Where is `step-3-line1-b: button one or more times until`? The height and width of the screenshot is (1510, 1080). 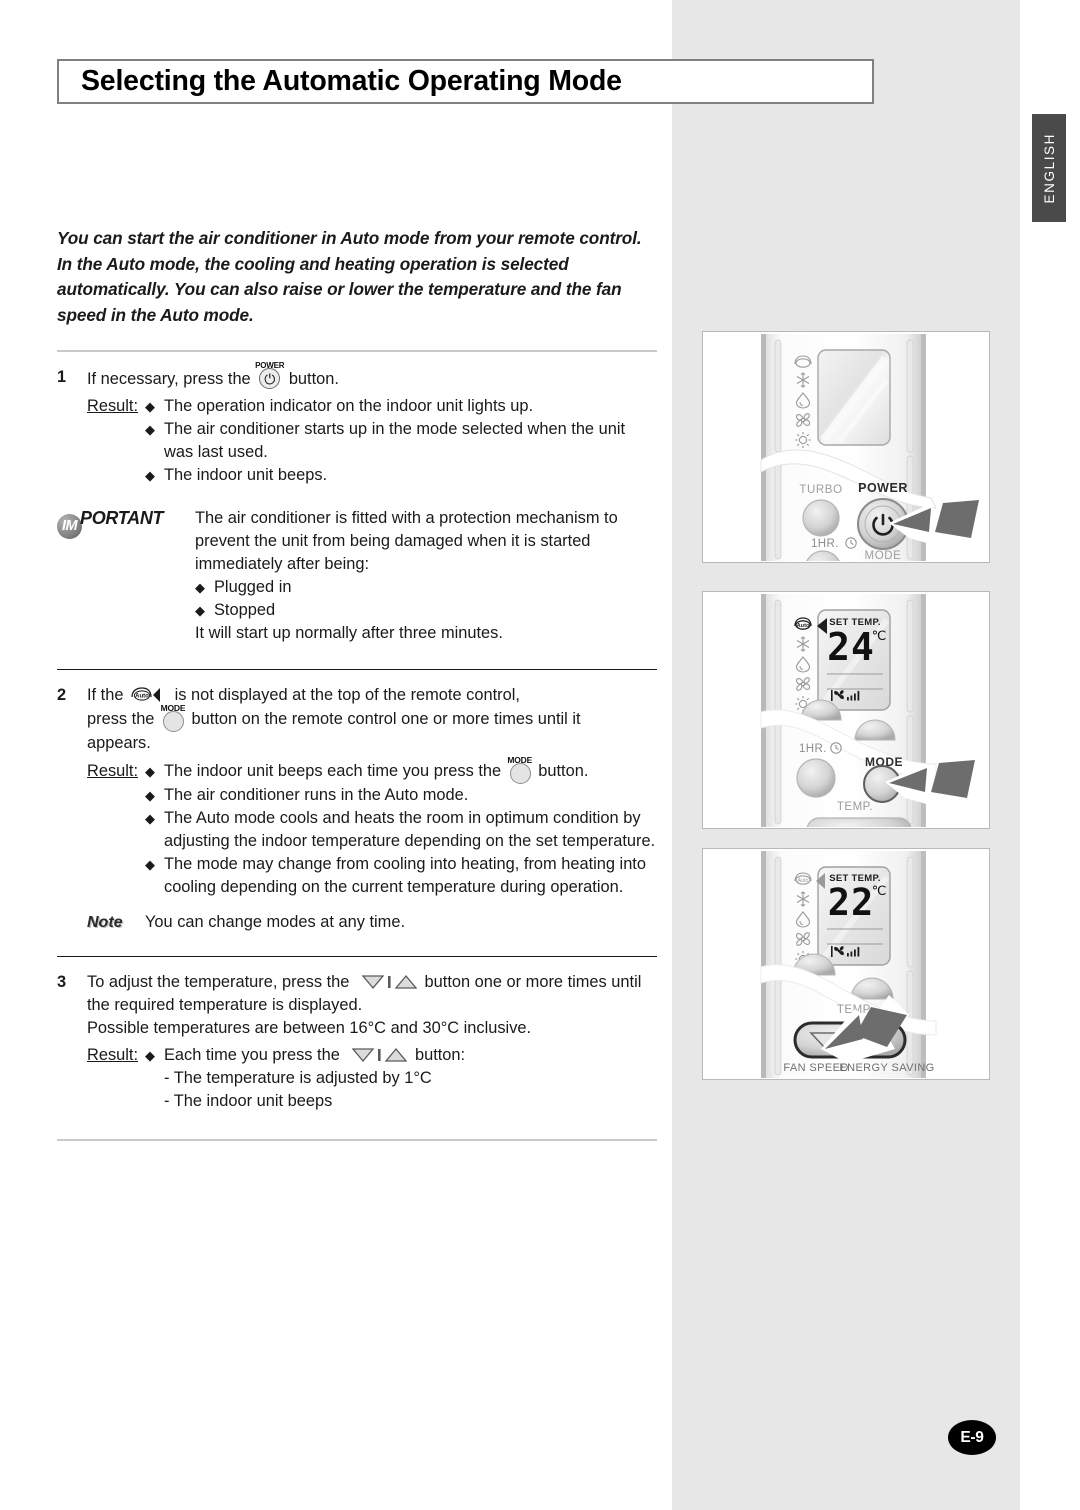 step-3-line1-b: button one or more times until is located at coordinates (533, 982).